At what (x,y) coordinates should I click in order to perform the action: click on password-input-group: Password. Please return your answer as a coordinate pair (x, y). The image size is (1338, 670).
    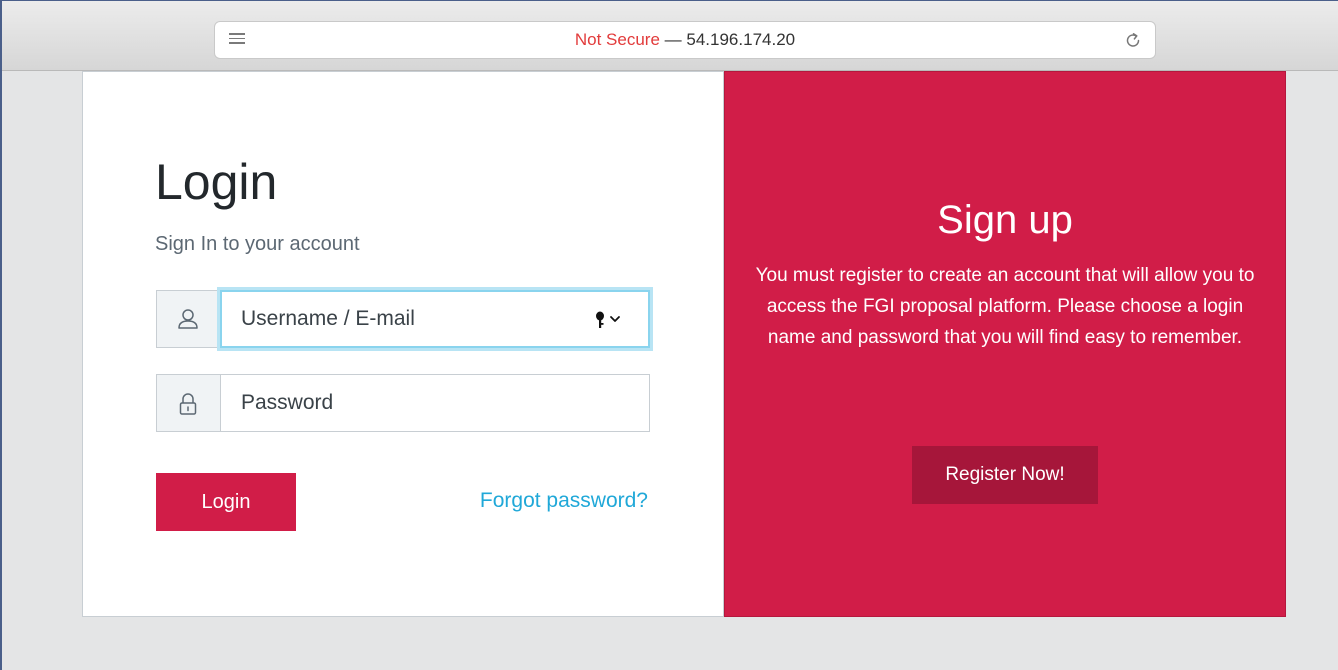
    Looking at the image, I should click on (403, 403).